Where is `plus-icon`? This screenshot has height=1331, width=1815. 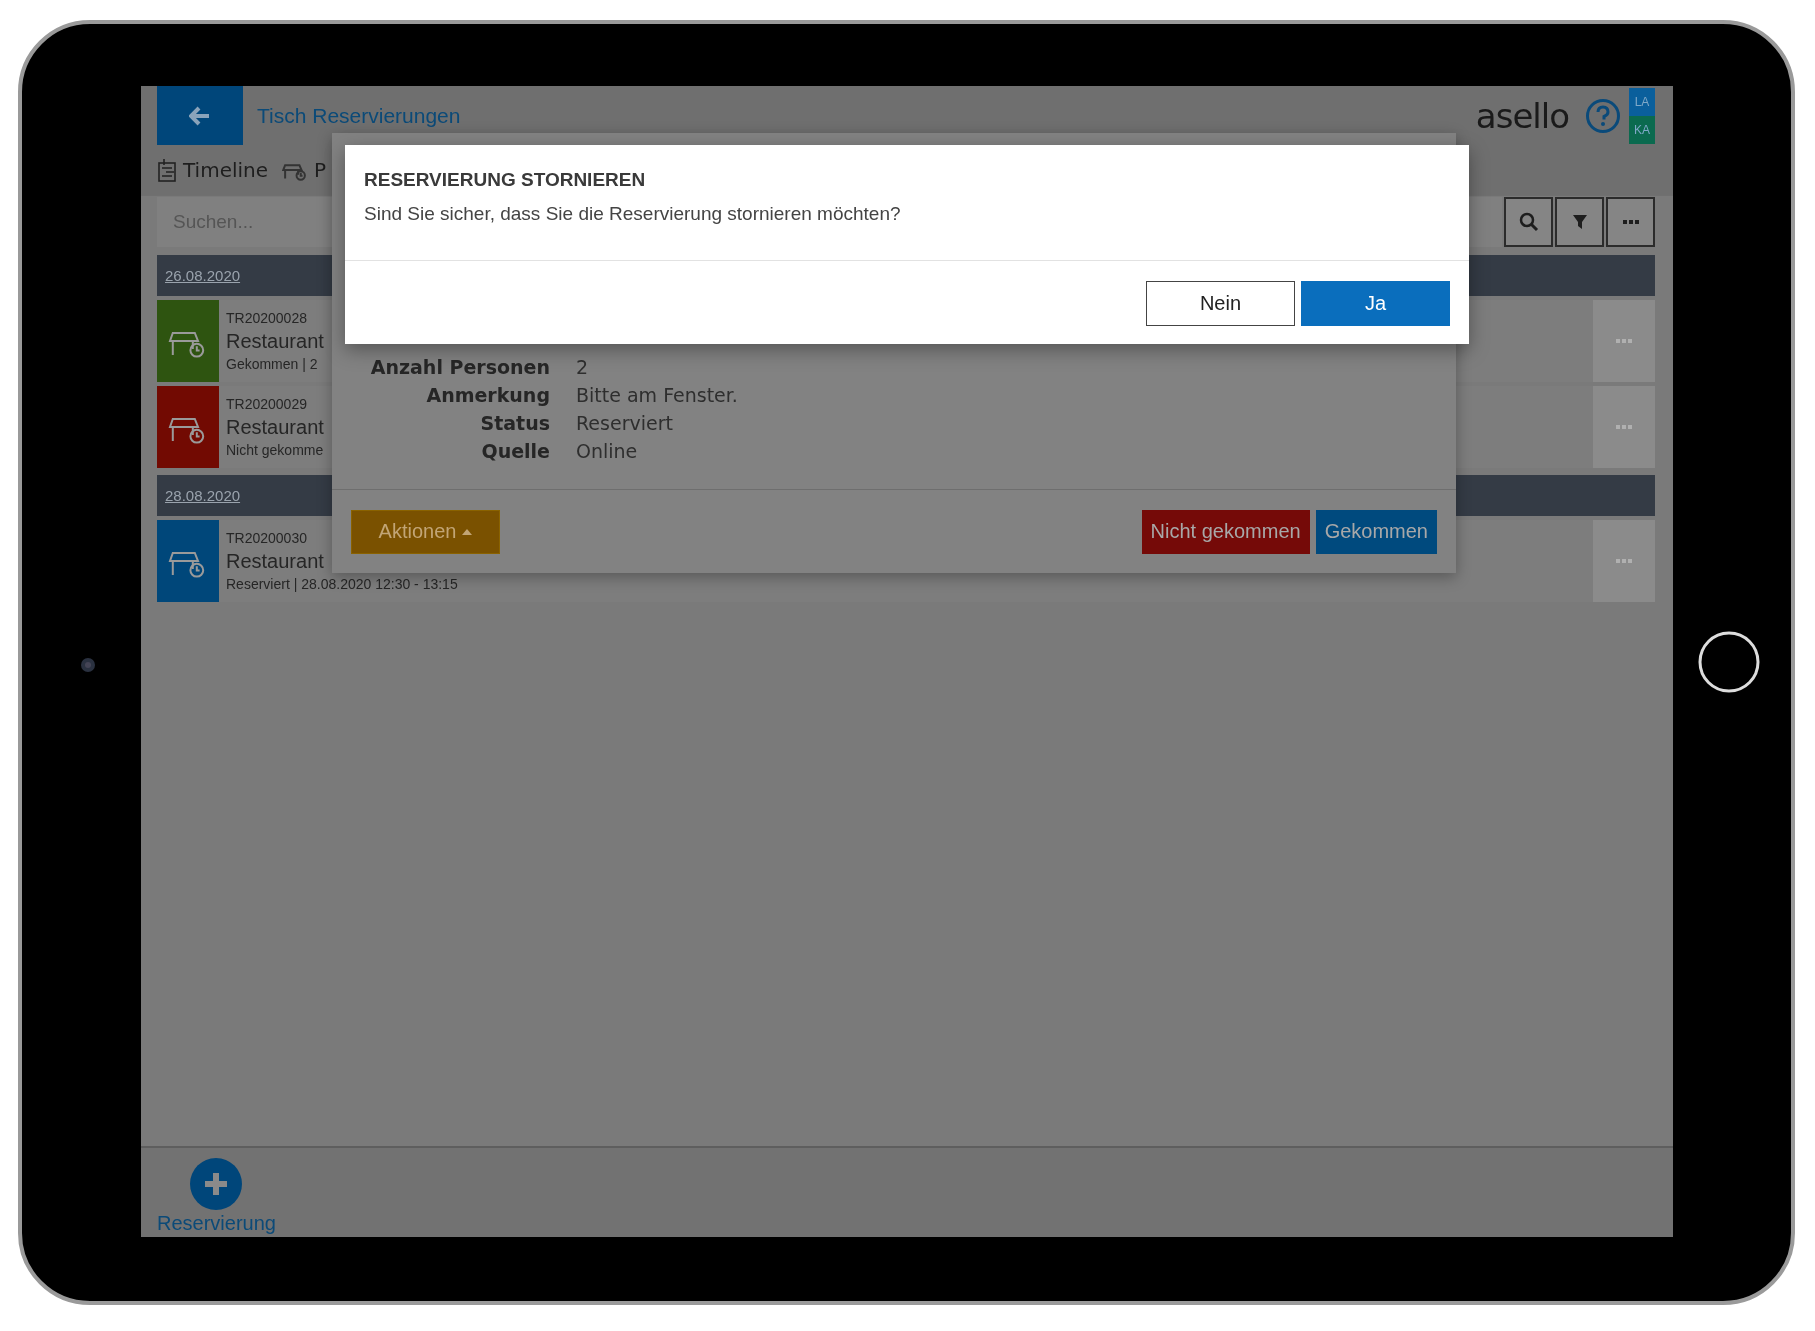
plus-icon is located at coordinates (216, 1184).